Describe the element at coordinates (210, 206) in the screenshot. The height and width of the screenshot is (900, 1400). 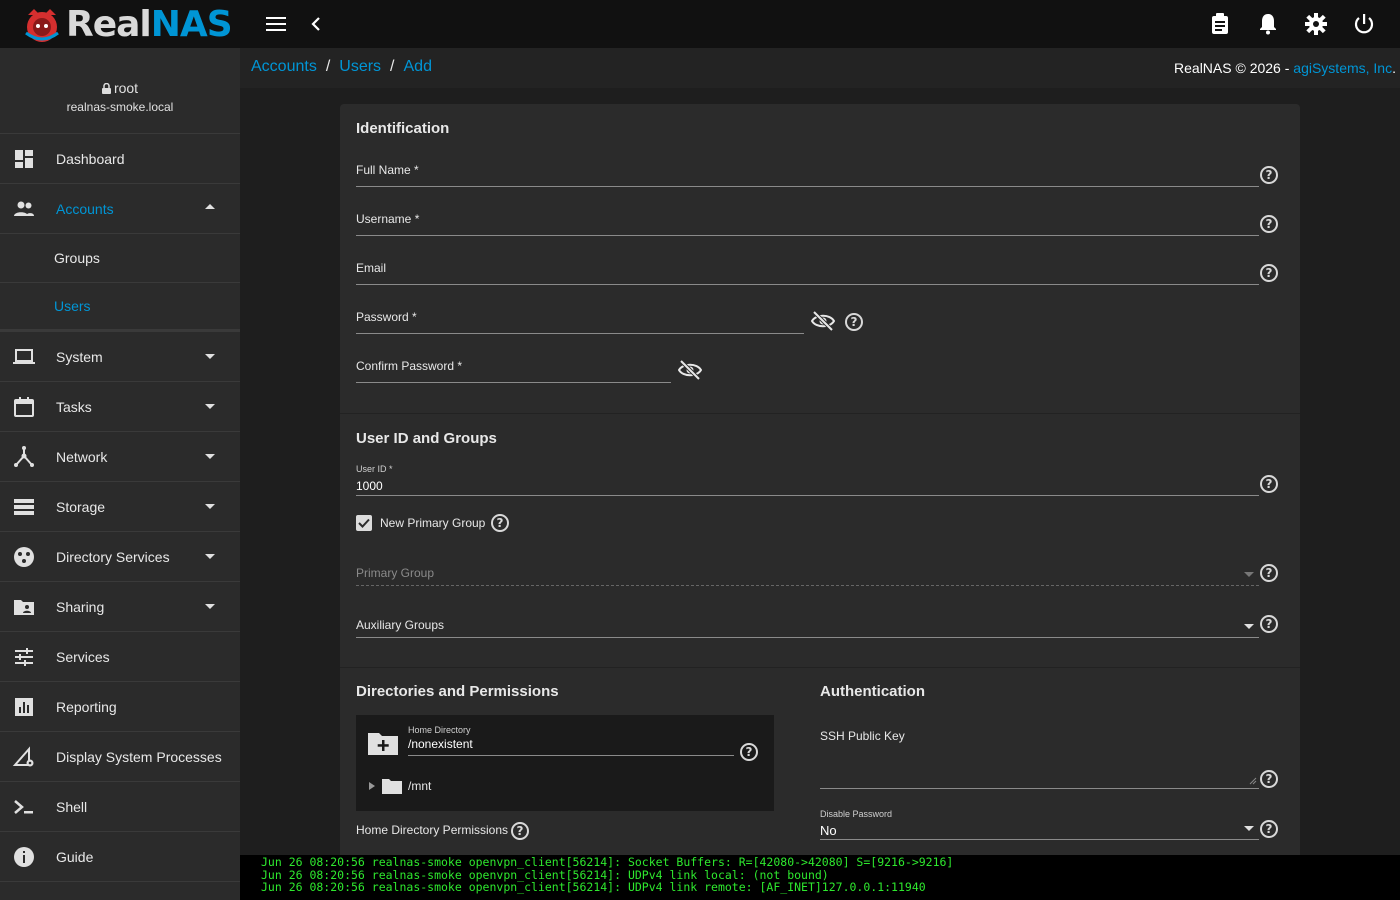
I see `chevron-up-icon` at that location.